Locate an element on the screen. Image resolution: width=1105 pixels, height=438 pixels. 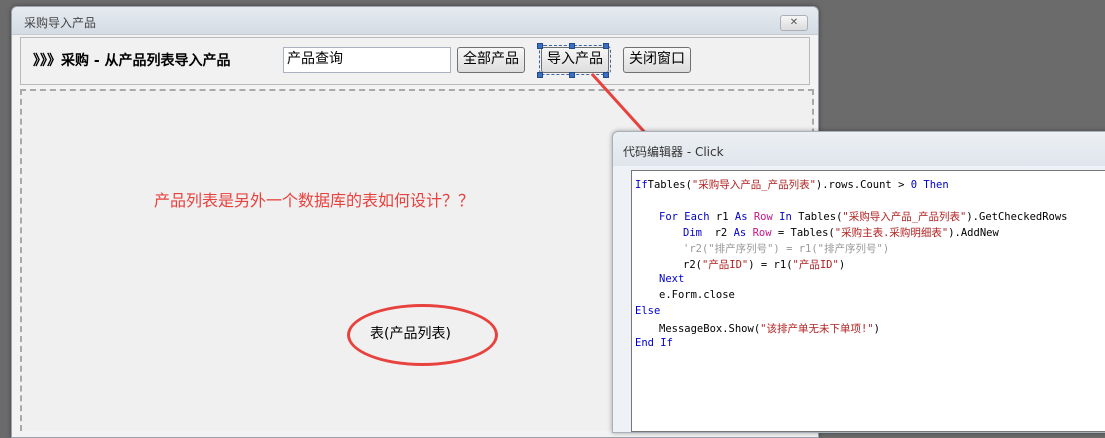
code-line: 'r2("排产序列号") = r1("排产序列号") is located at coordinates (786, 248).